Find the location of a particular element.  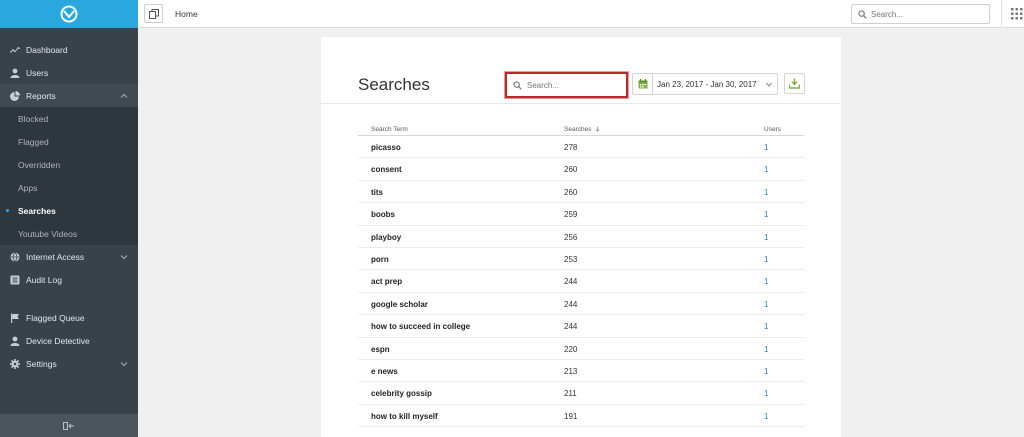

sidebar-item-flagged-queue: Flagged Queue is located at coordinates (69, 317).